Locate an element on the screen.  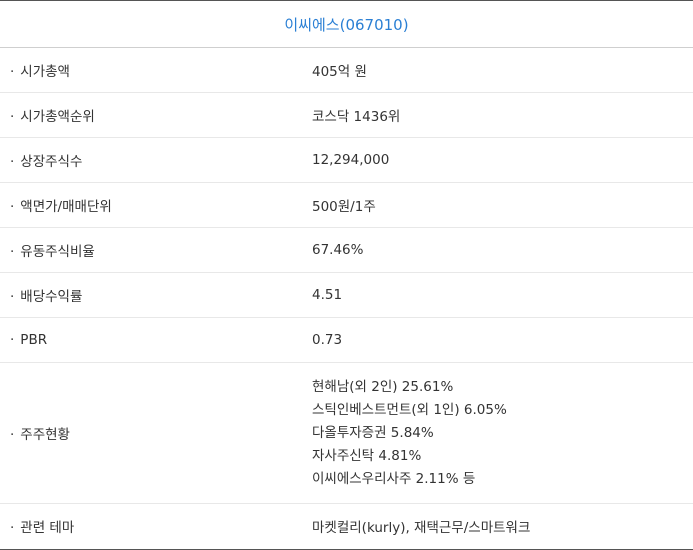
pbr-label: PBR is located at coordinates (34, 340).